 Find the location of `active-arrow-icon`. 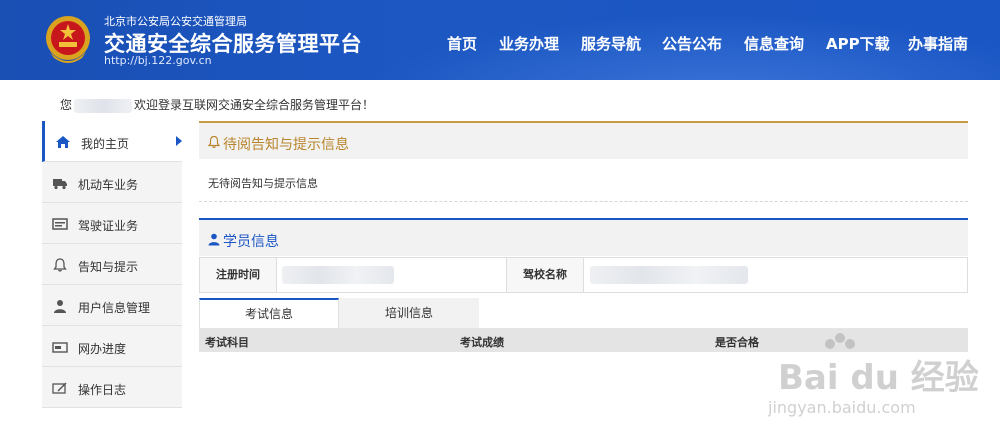

active-arrow-icon is located at coordinates (179, 141).